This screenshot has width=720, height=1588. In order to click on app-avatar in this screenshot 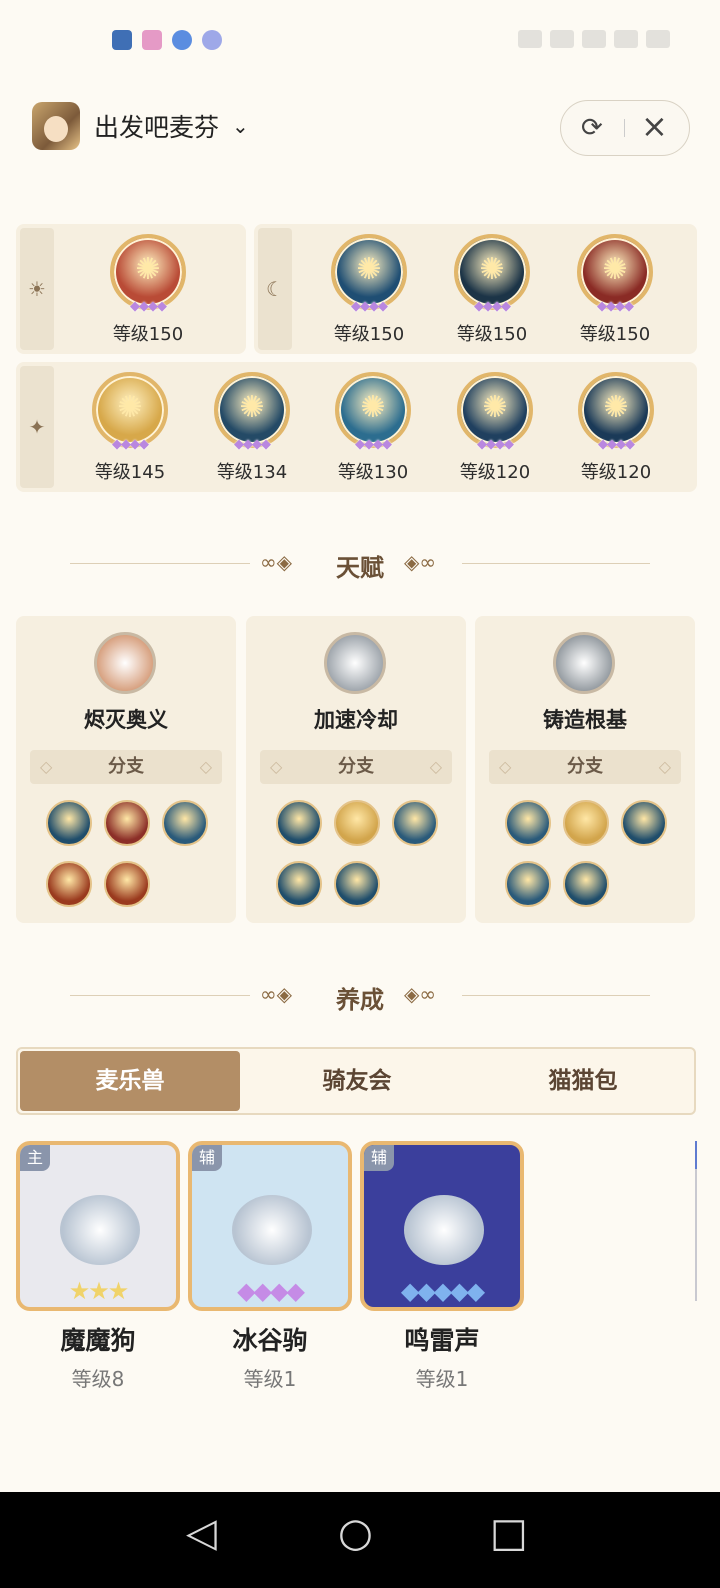, I will do `click(56, 126)`.